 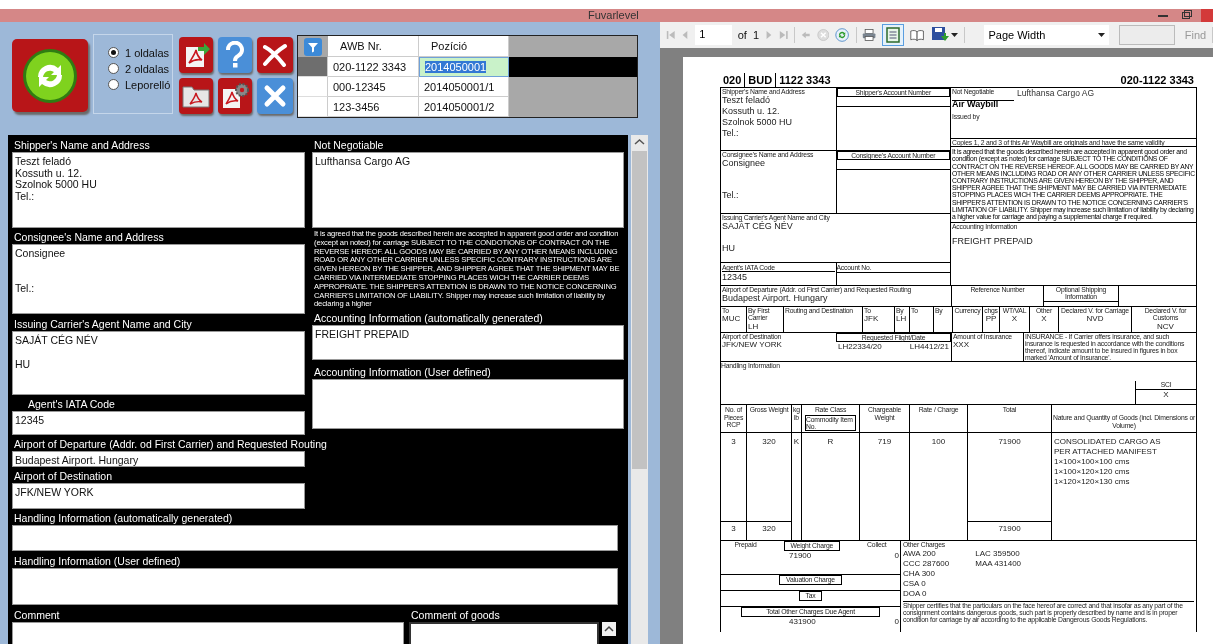 I want to click on iata-code-field: 12345, so click(x=158, y=423).